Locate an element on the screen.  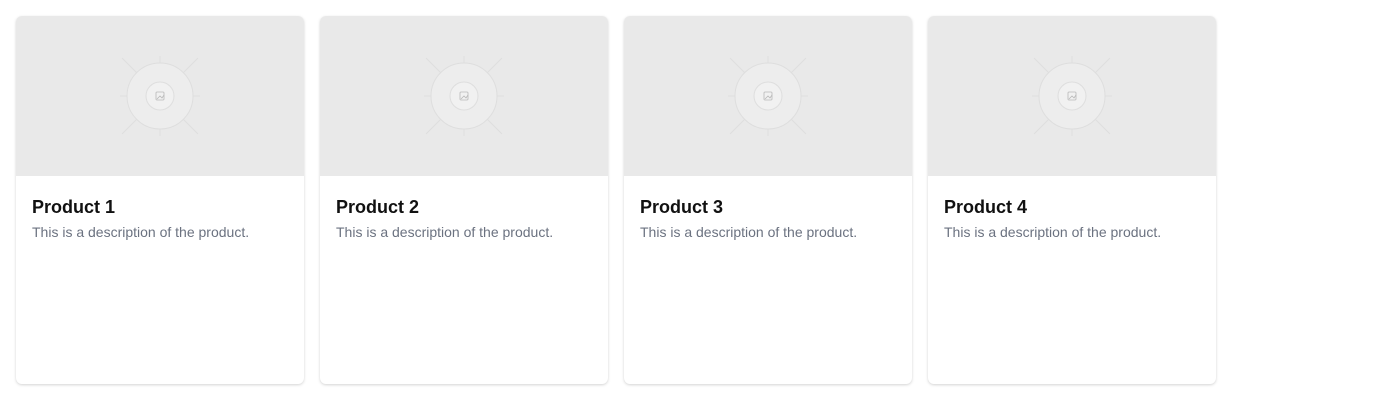
product-title: Product 3 is located at coordinates (682, 207).